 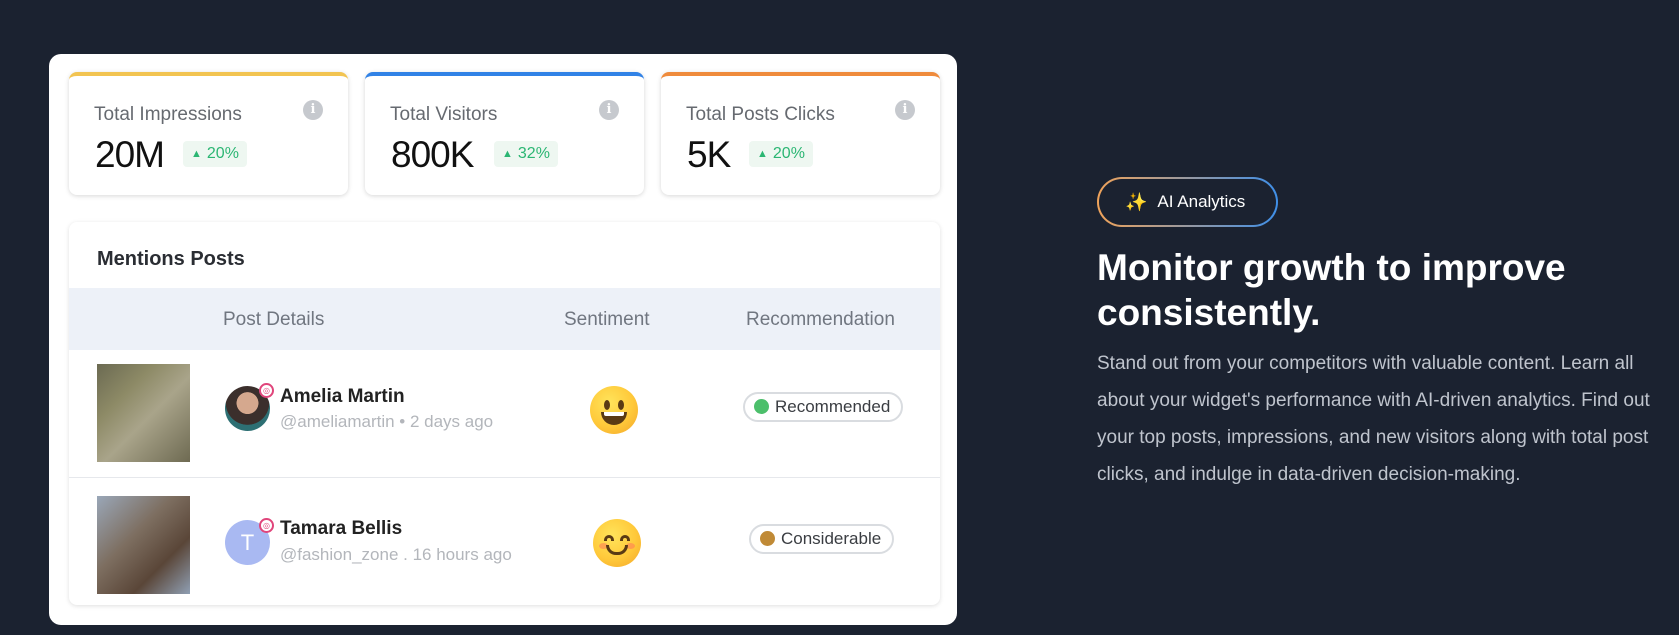 What do you see at coordinates (342, 396) in the screenshot?
I see `author-name: Amelia Martin` at bounding box center [342, 396].